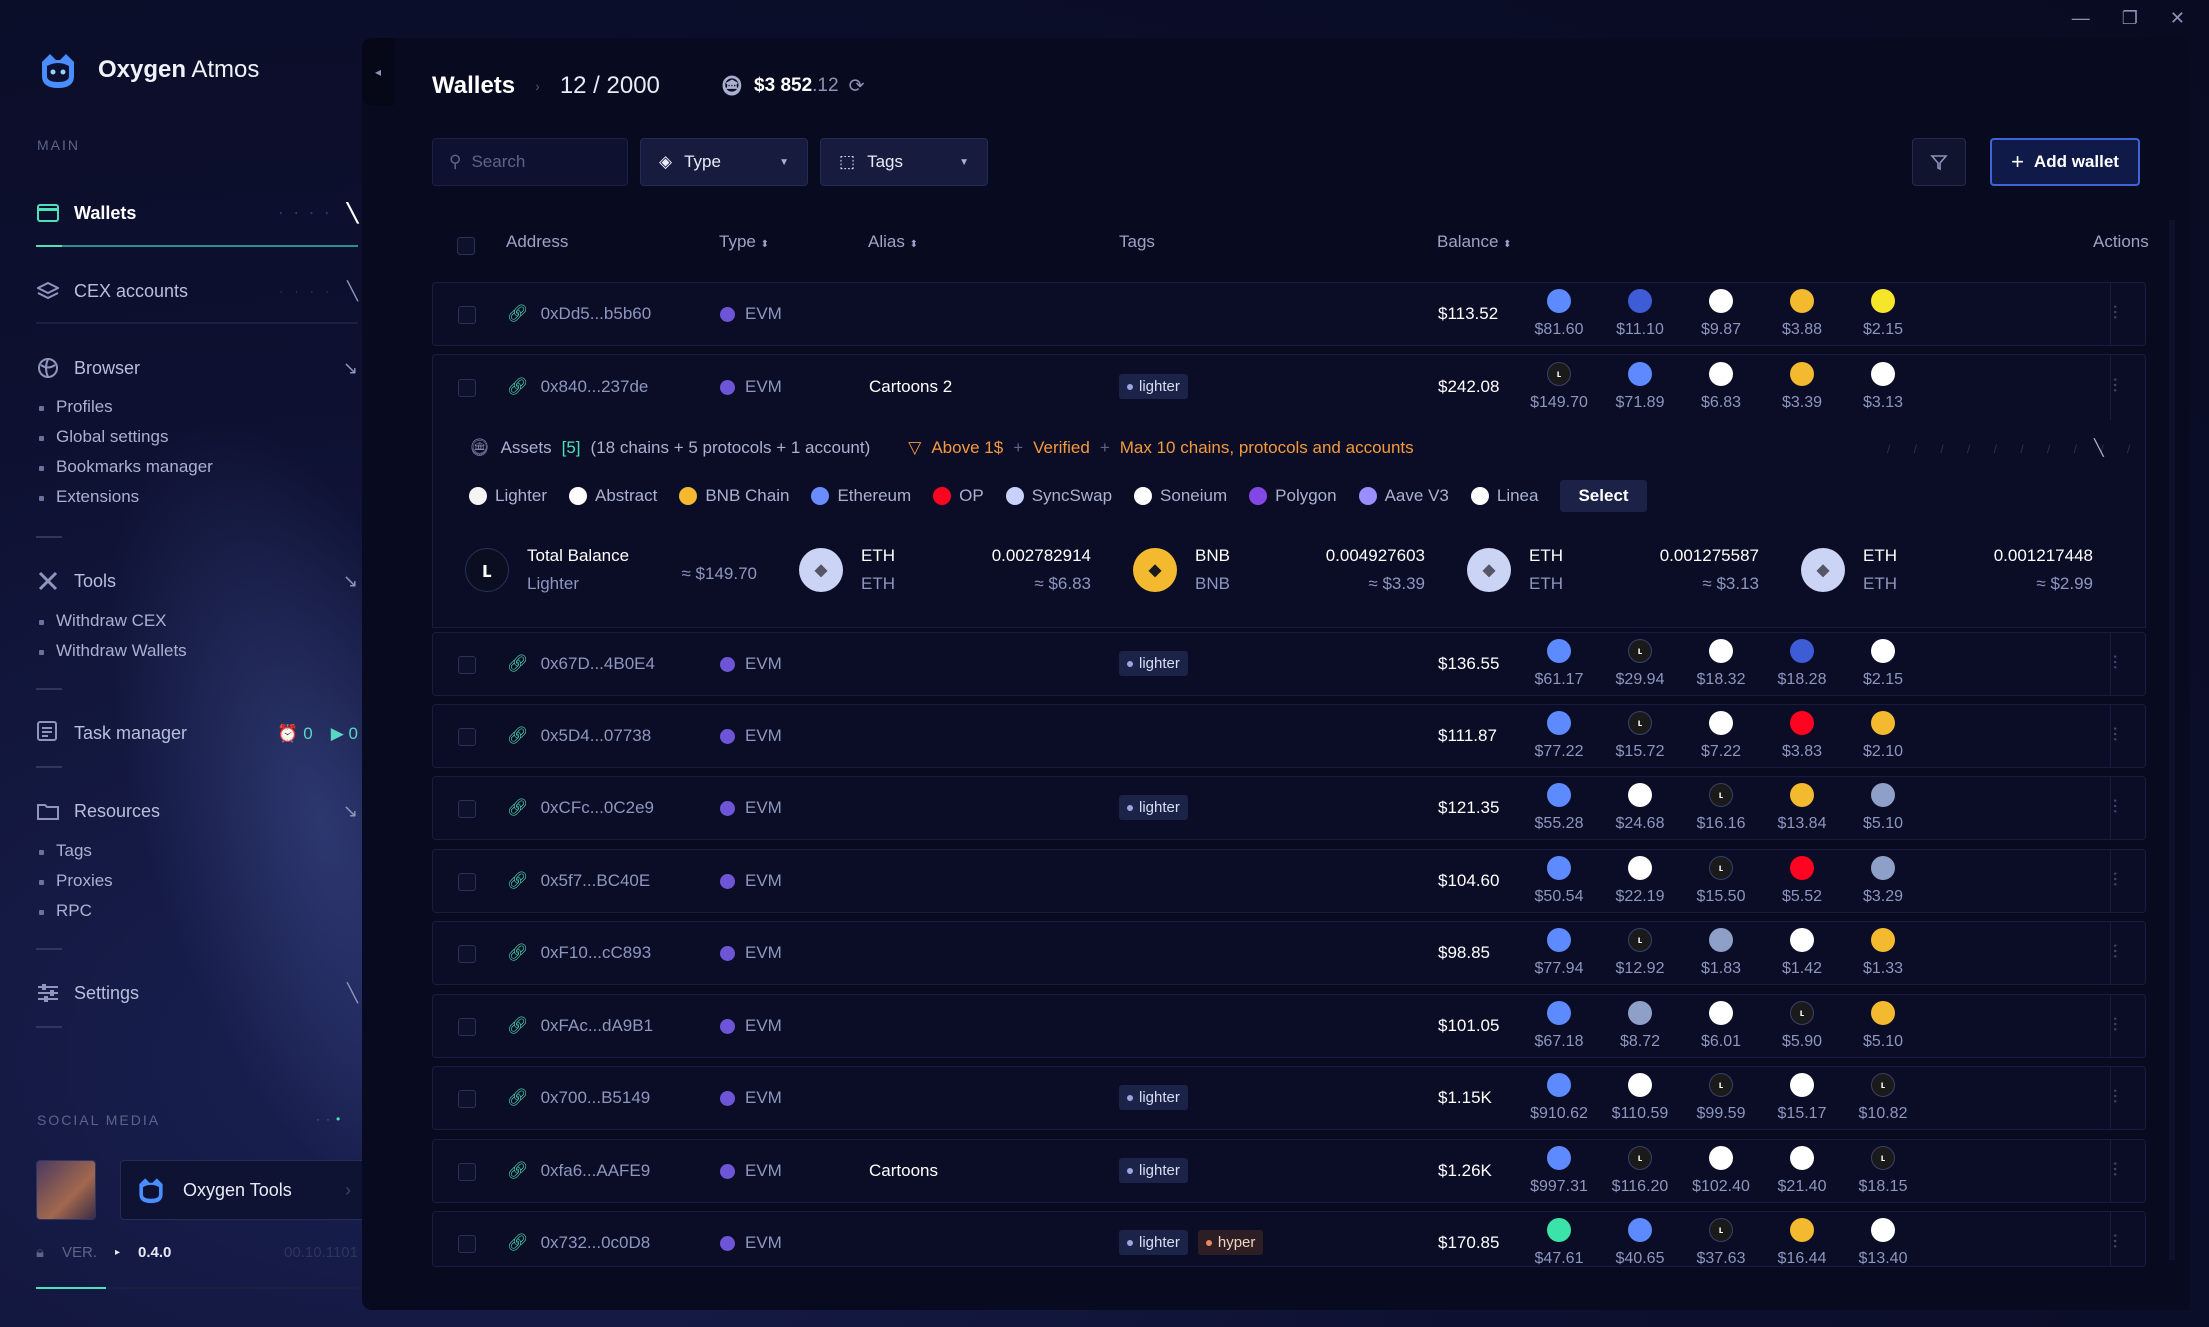 The width and height of the screenshot is (2209, 1327). I want to click on wallet-address: 🔗︎ 0x5D4...07738, so click(579, 736).